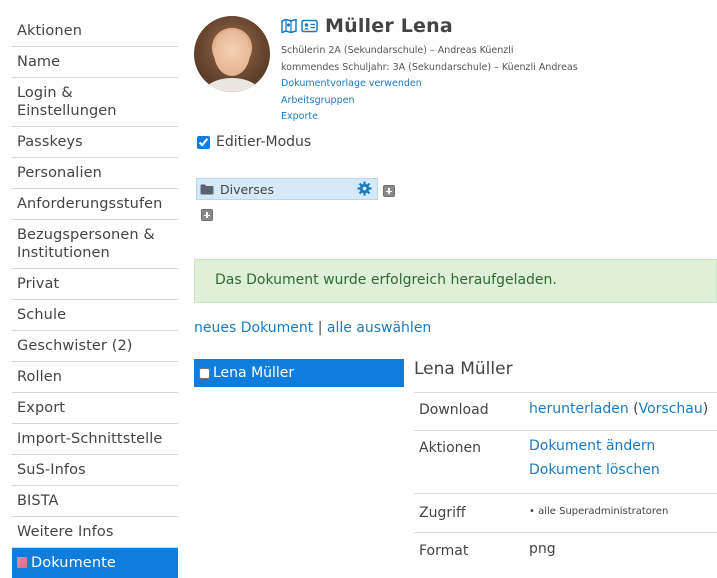 The image size is (717, 578). Describe the element at coordinates (579, 409) in the screenshot. I see `download-link: herunterladen` at that location.